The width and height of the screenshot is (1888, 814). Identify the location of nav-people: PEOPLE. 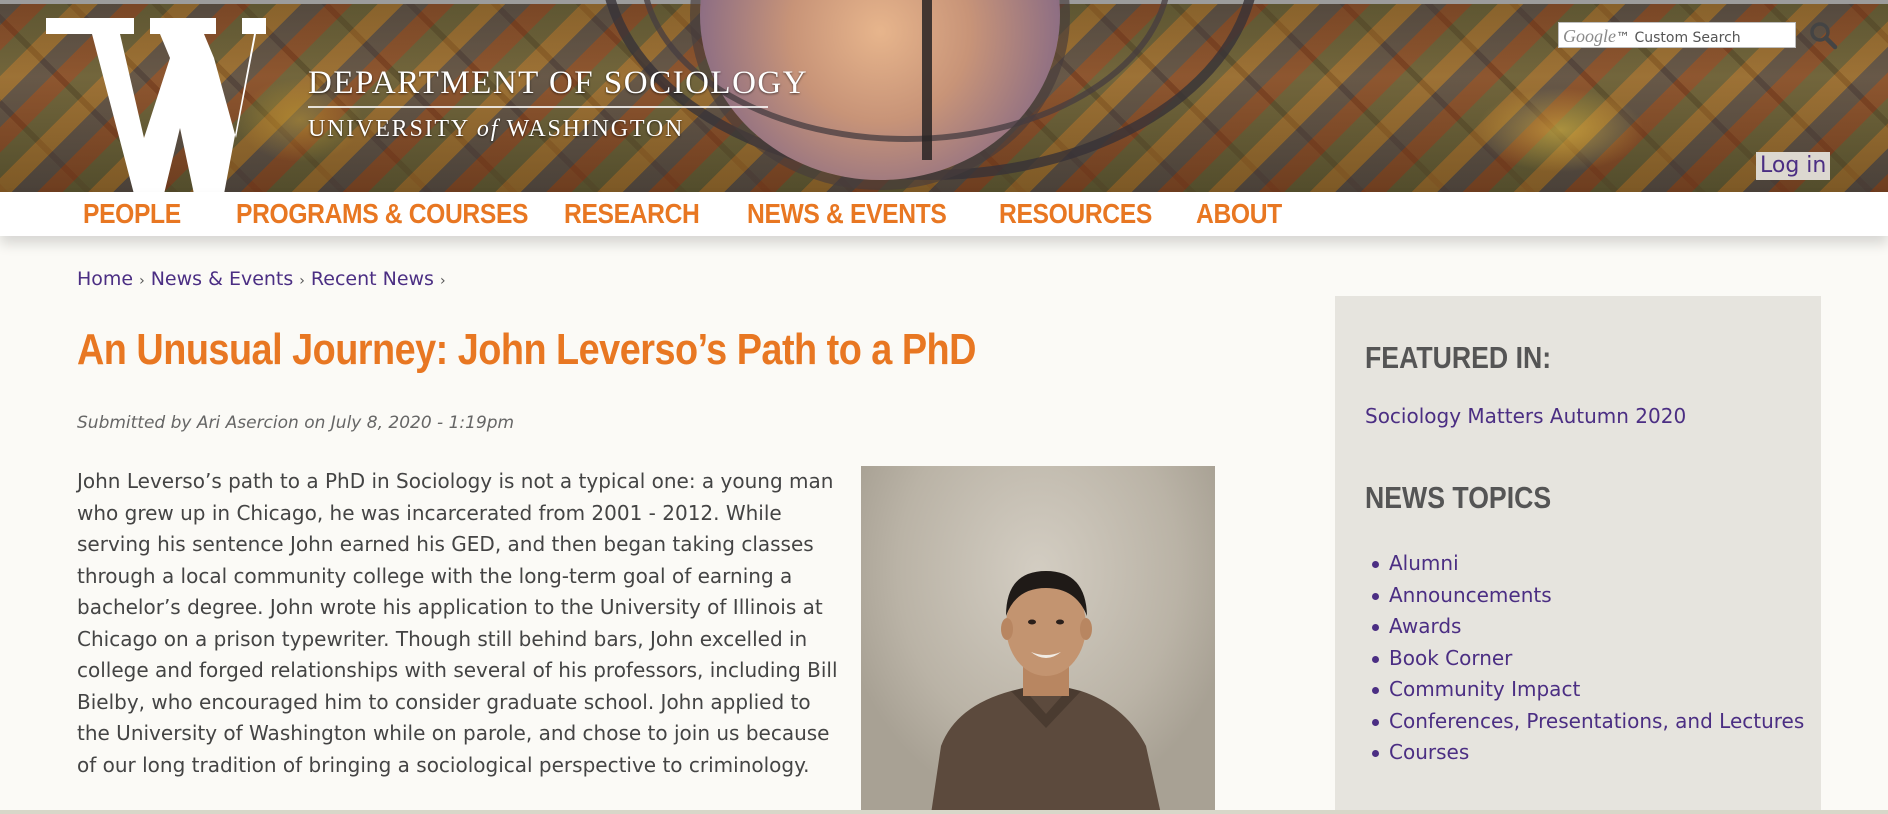
(132, 214).